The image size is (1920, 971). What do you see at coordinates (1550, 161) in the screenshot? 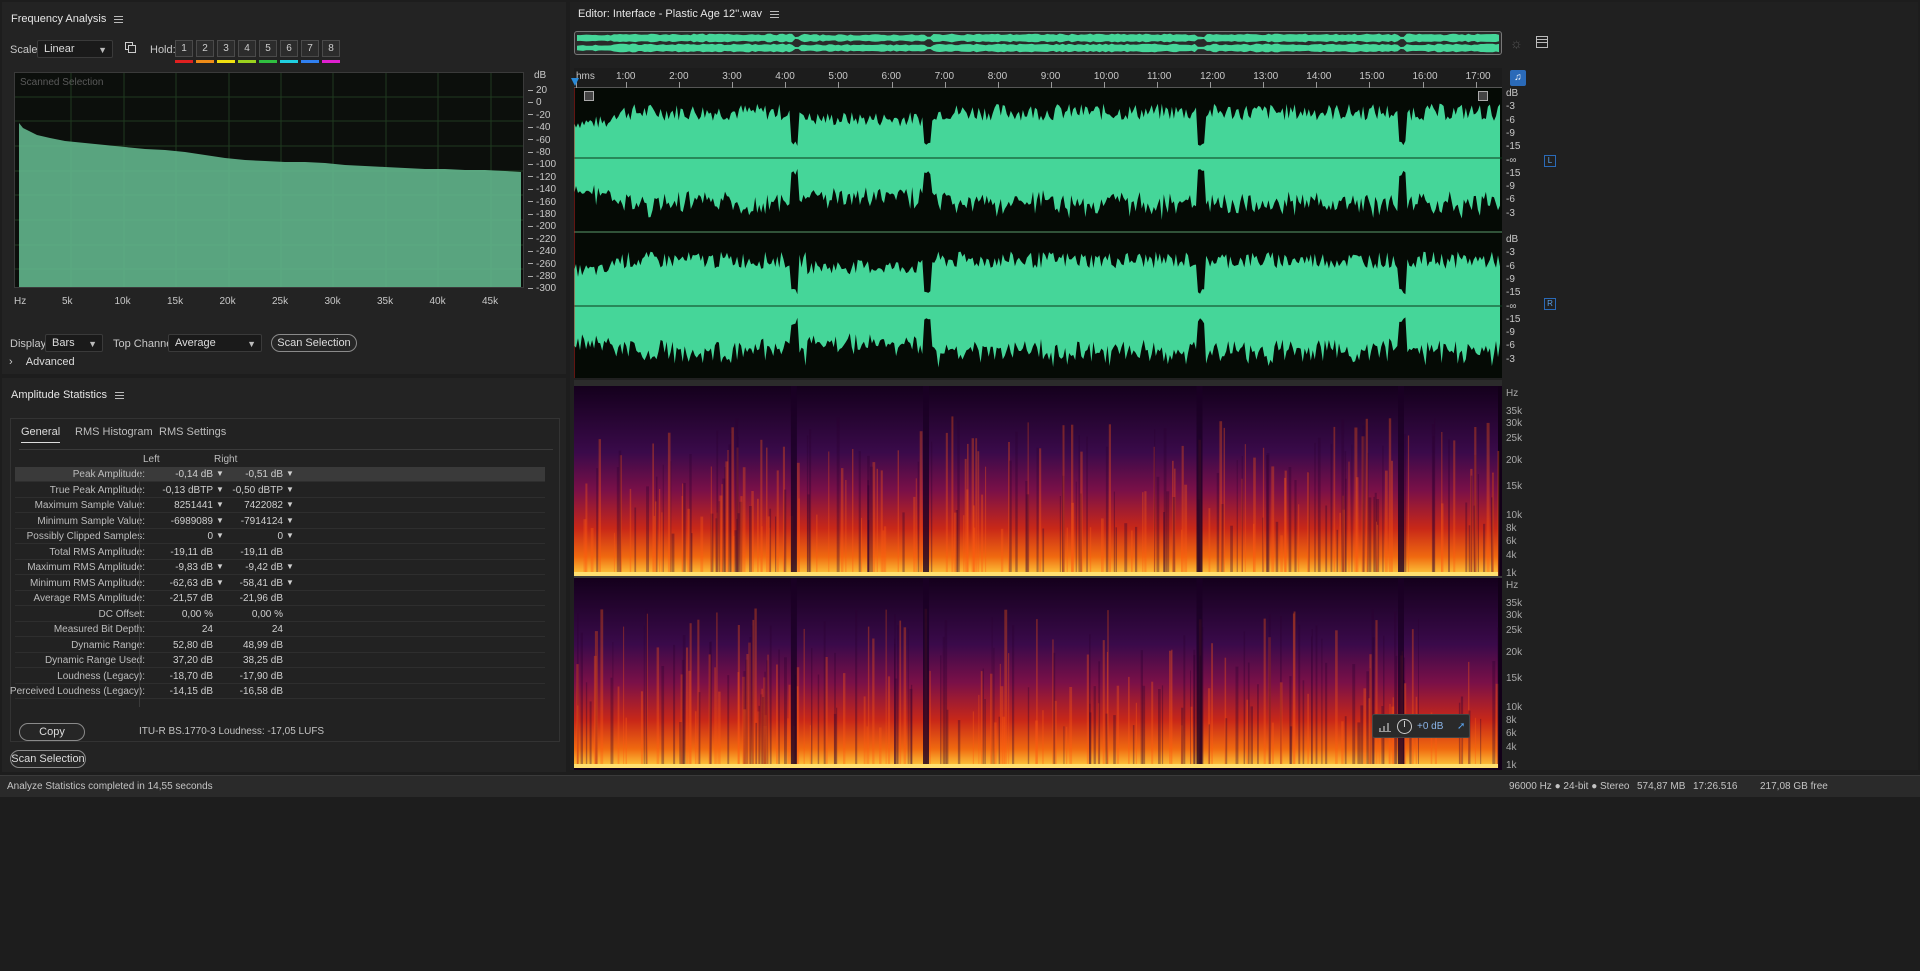
I see `channel-left-toggle: L` at bounding box center [1550, 161].